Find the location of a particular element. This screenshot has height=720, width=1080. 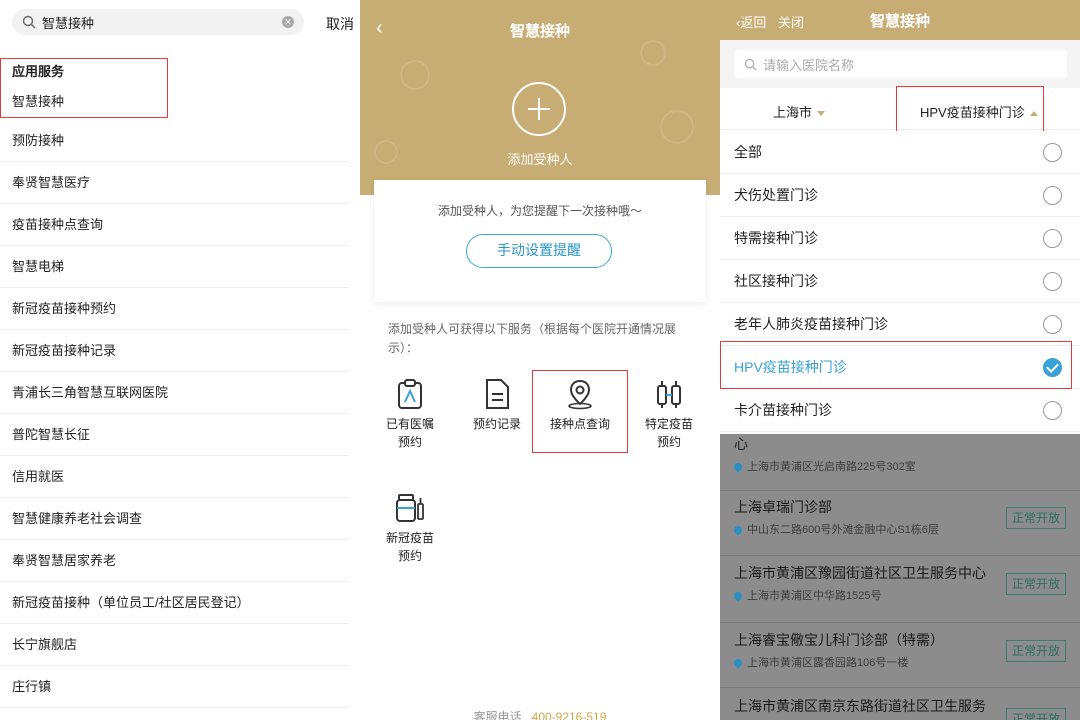

add-person-icon is located at coordinates (539, 109).